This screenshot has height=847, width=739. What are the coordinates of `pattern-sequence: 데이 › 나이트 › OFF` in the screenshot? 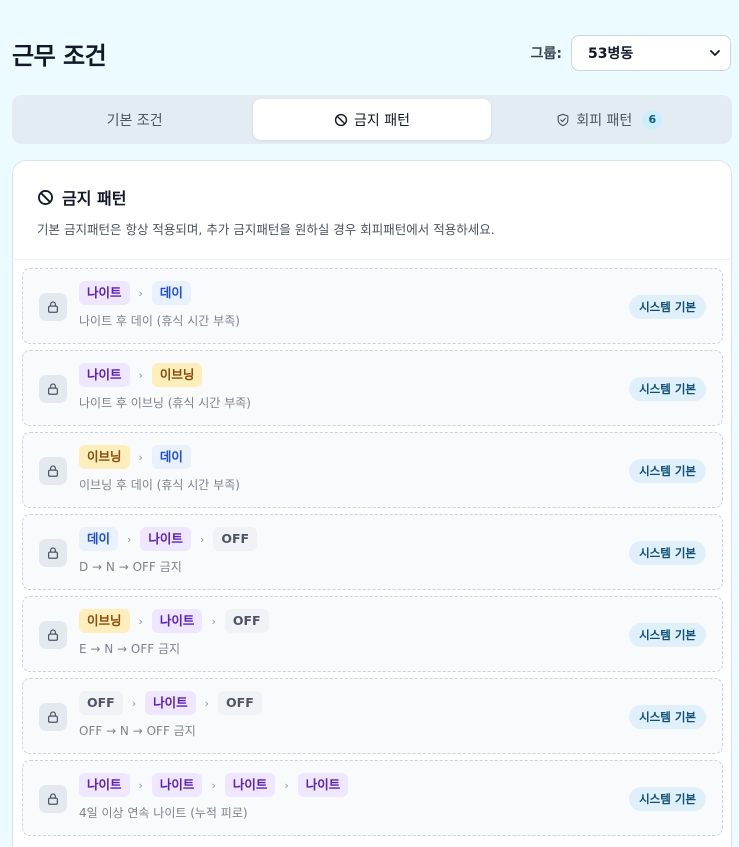 It's located at (168, 539).